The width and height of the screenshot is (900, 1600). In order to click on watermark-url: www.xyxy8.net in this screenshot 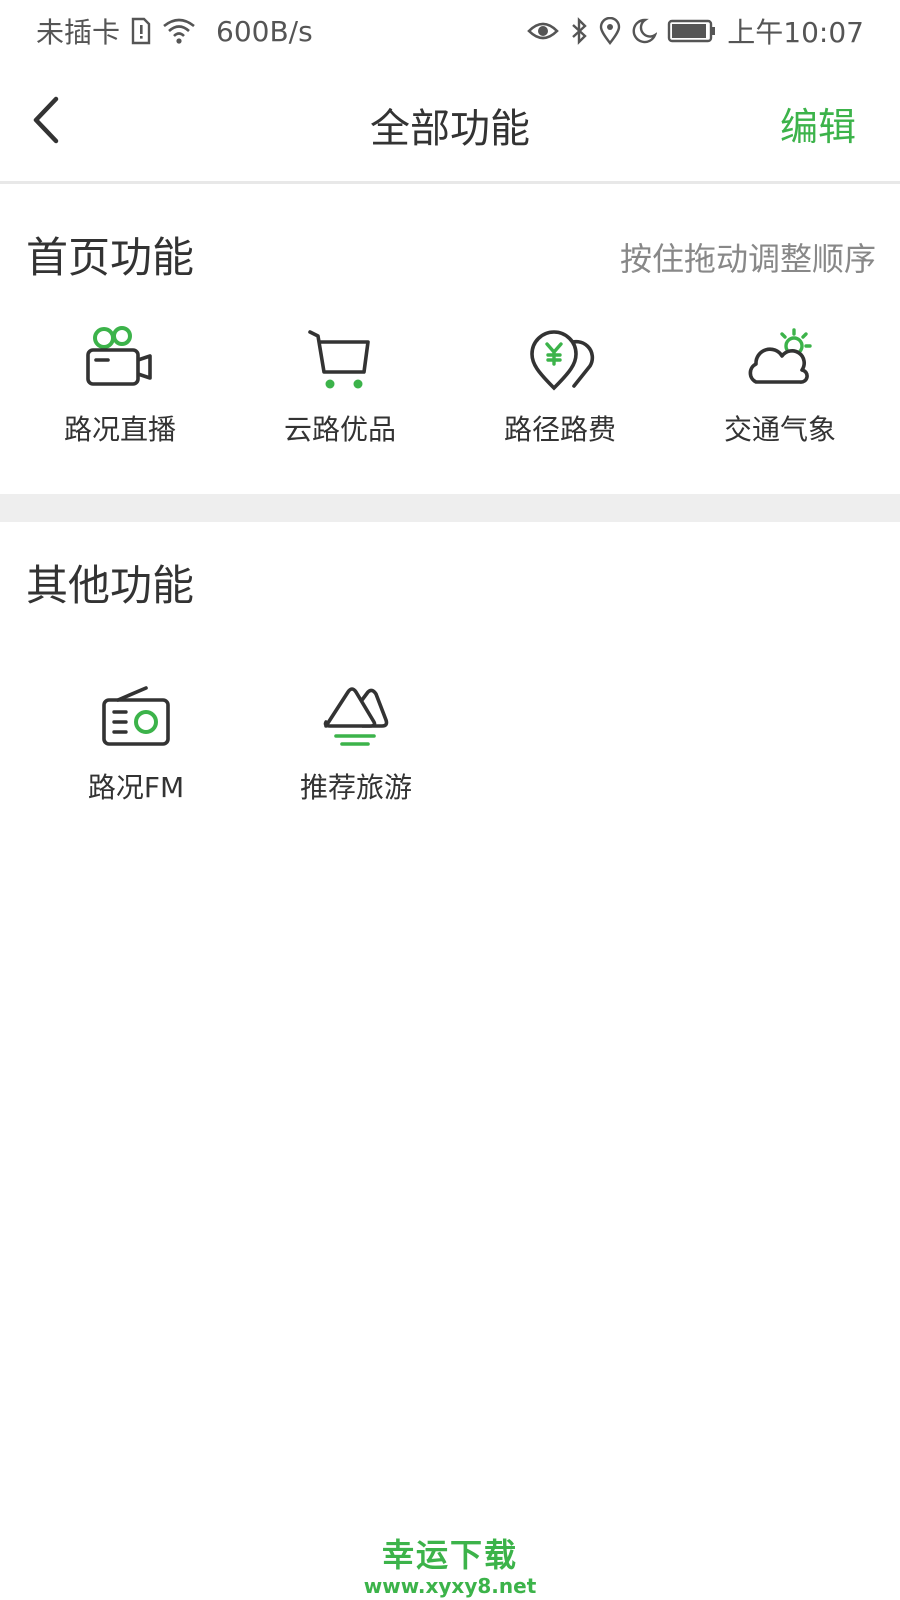, I will do `click(450, 1586)`.